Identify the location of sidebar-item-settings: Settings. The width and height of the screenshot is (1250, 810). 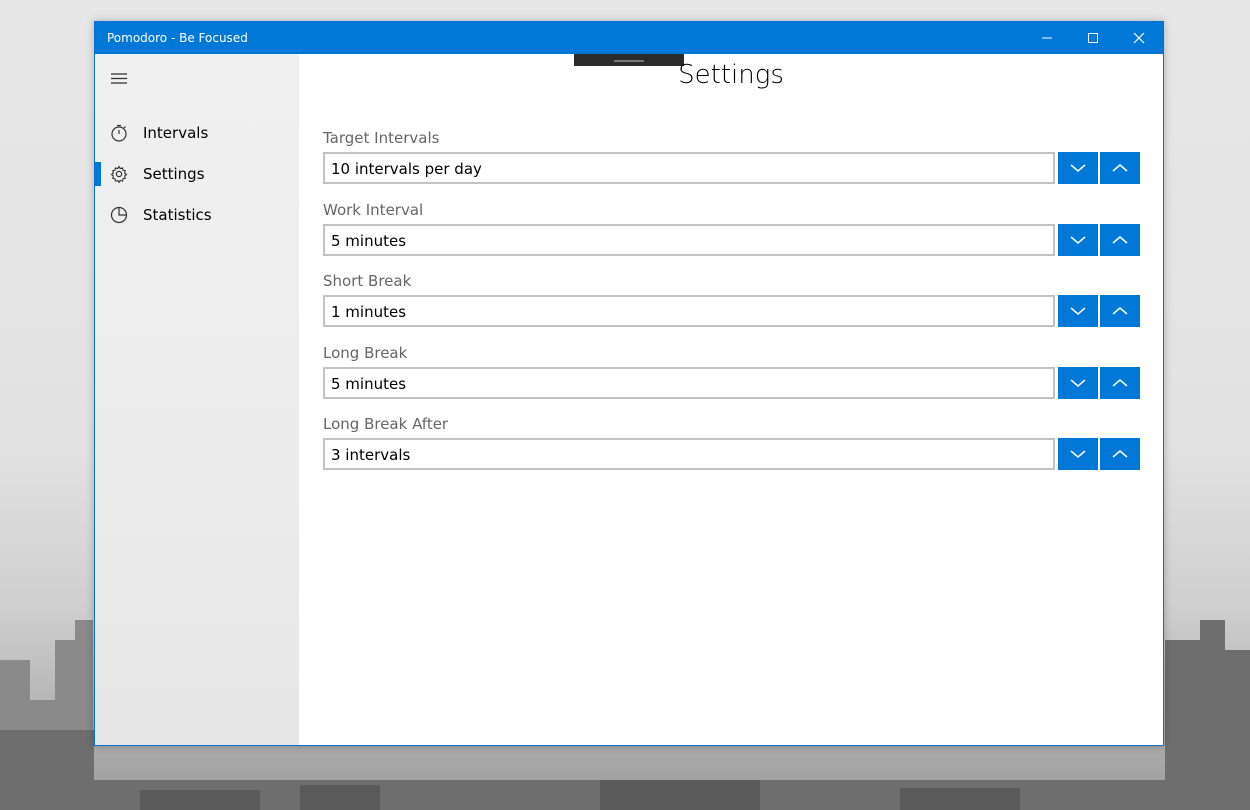
(197, 174).